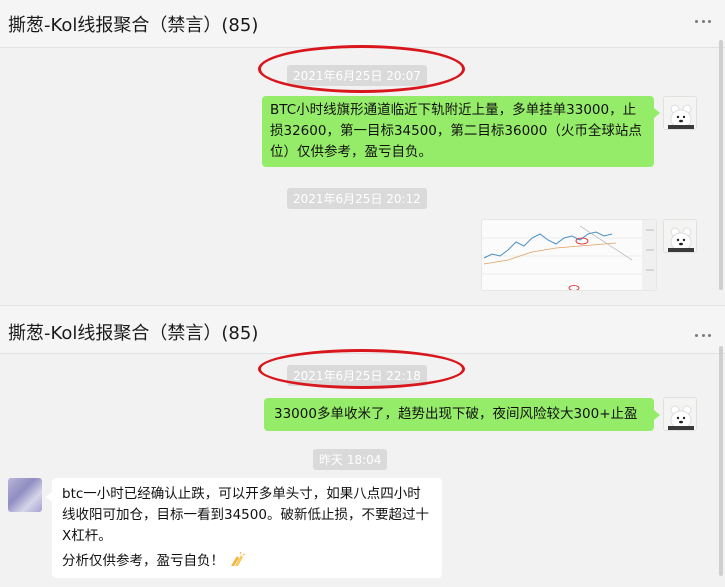 This screenshot has width=725, height=587. What do you see at coordinates (462, 414) in the screenshot?
I see `message-bubble: 33000多单收米了，趋势出现下破，夜间风险较大300+止盈` at bounding box center [462, 414].